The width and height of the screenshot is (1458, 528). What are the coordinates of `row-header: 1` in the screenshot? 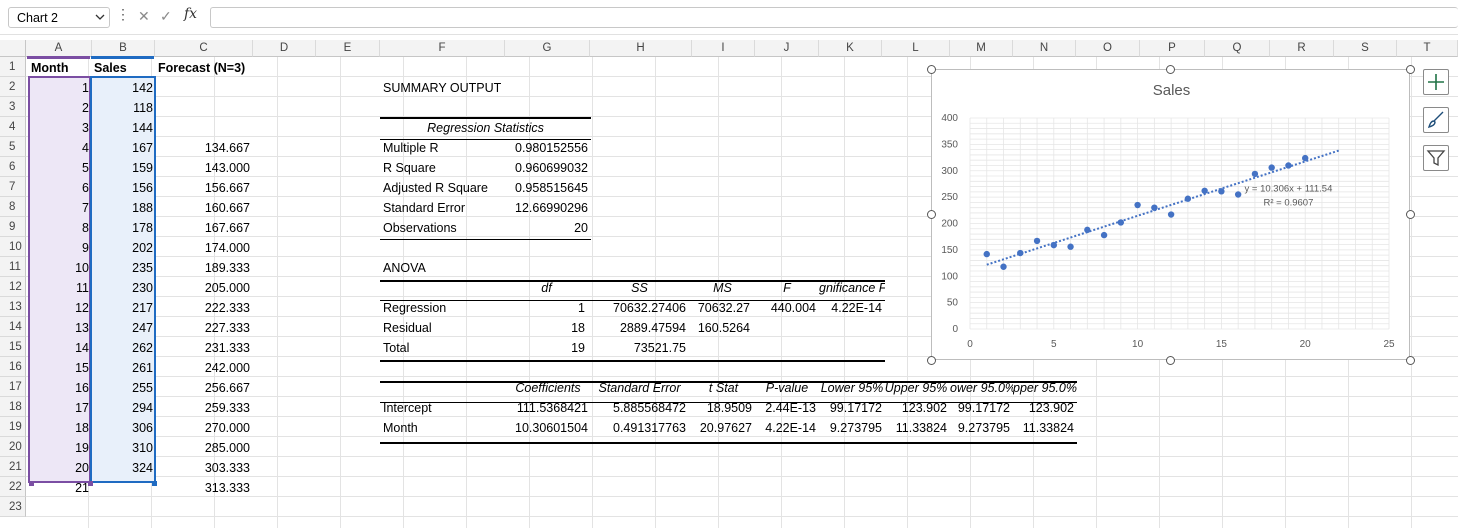 It's located at (13, 67).